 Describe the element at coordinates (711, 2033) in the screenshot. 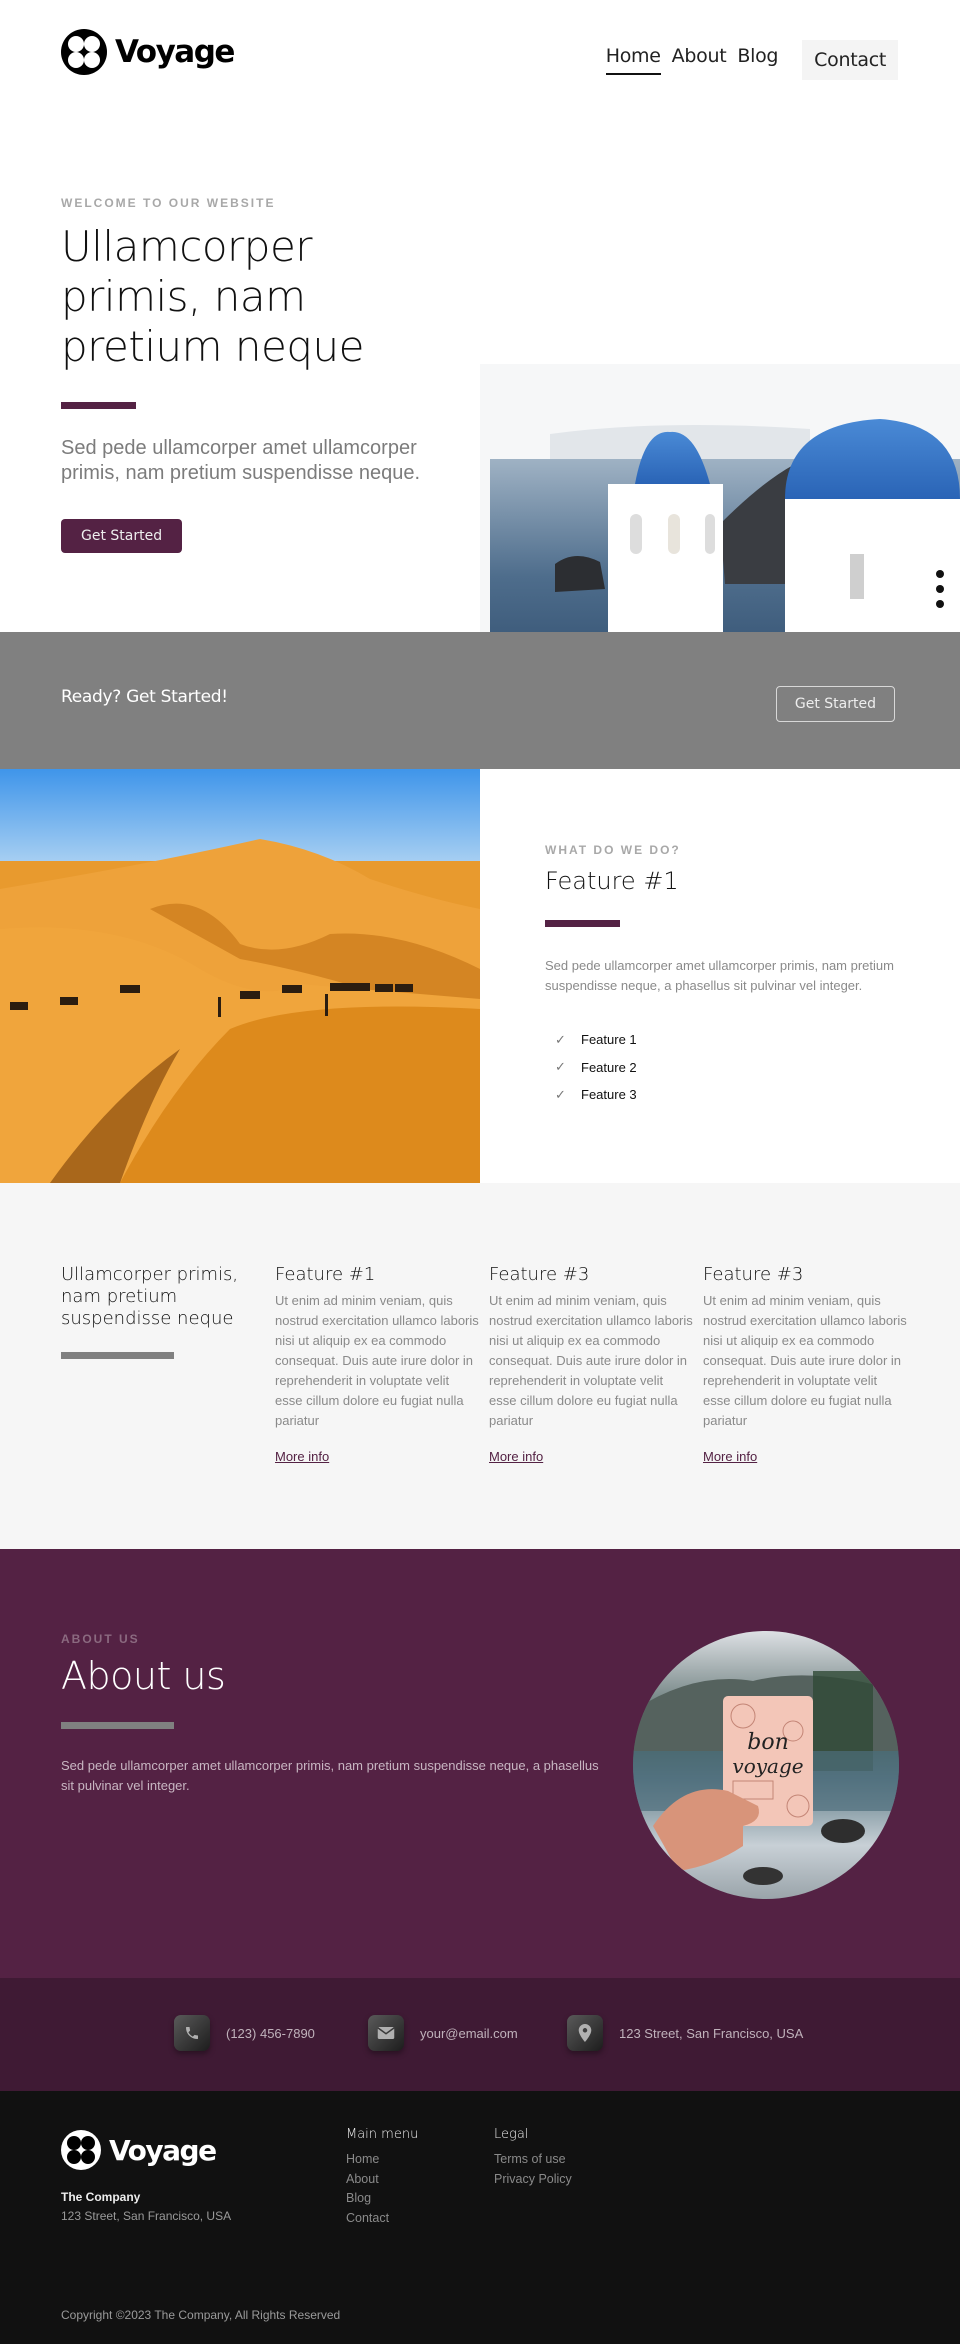

I see `contact-address-text: 123 Street, San Francisco, USA` at that location.